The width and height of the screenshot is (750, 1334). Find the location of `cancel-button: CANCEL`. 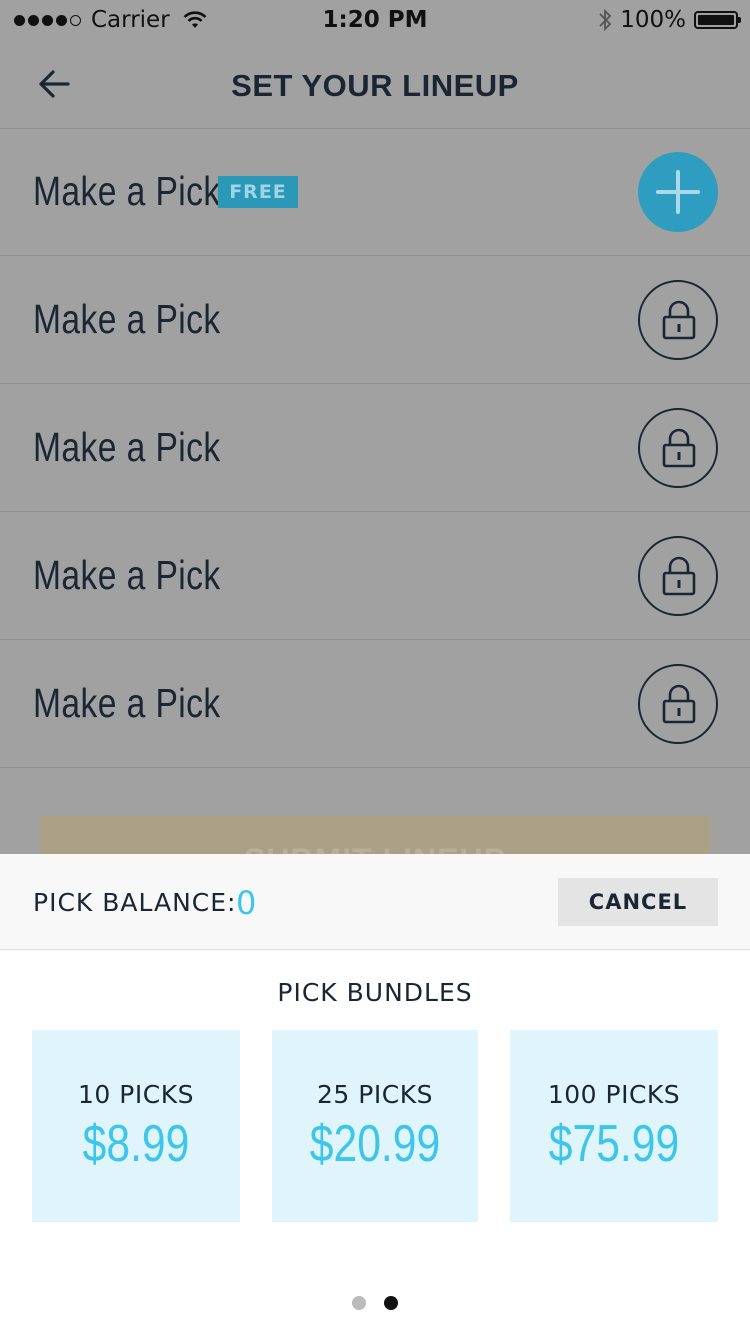

cancel-button: CANCEL is located at coordinates (638, 902).